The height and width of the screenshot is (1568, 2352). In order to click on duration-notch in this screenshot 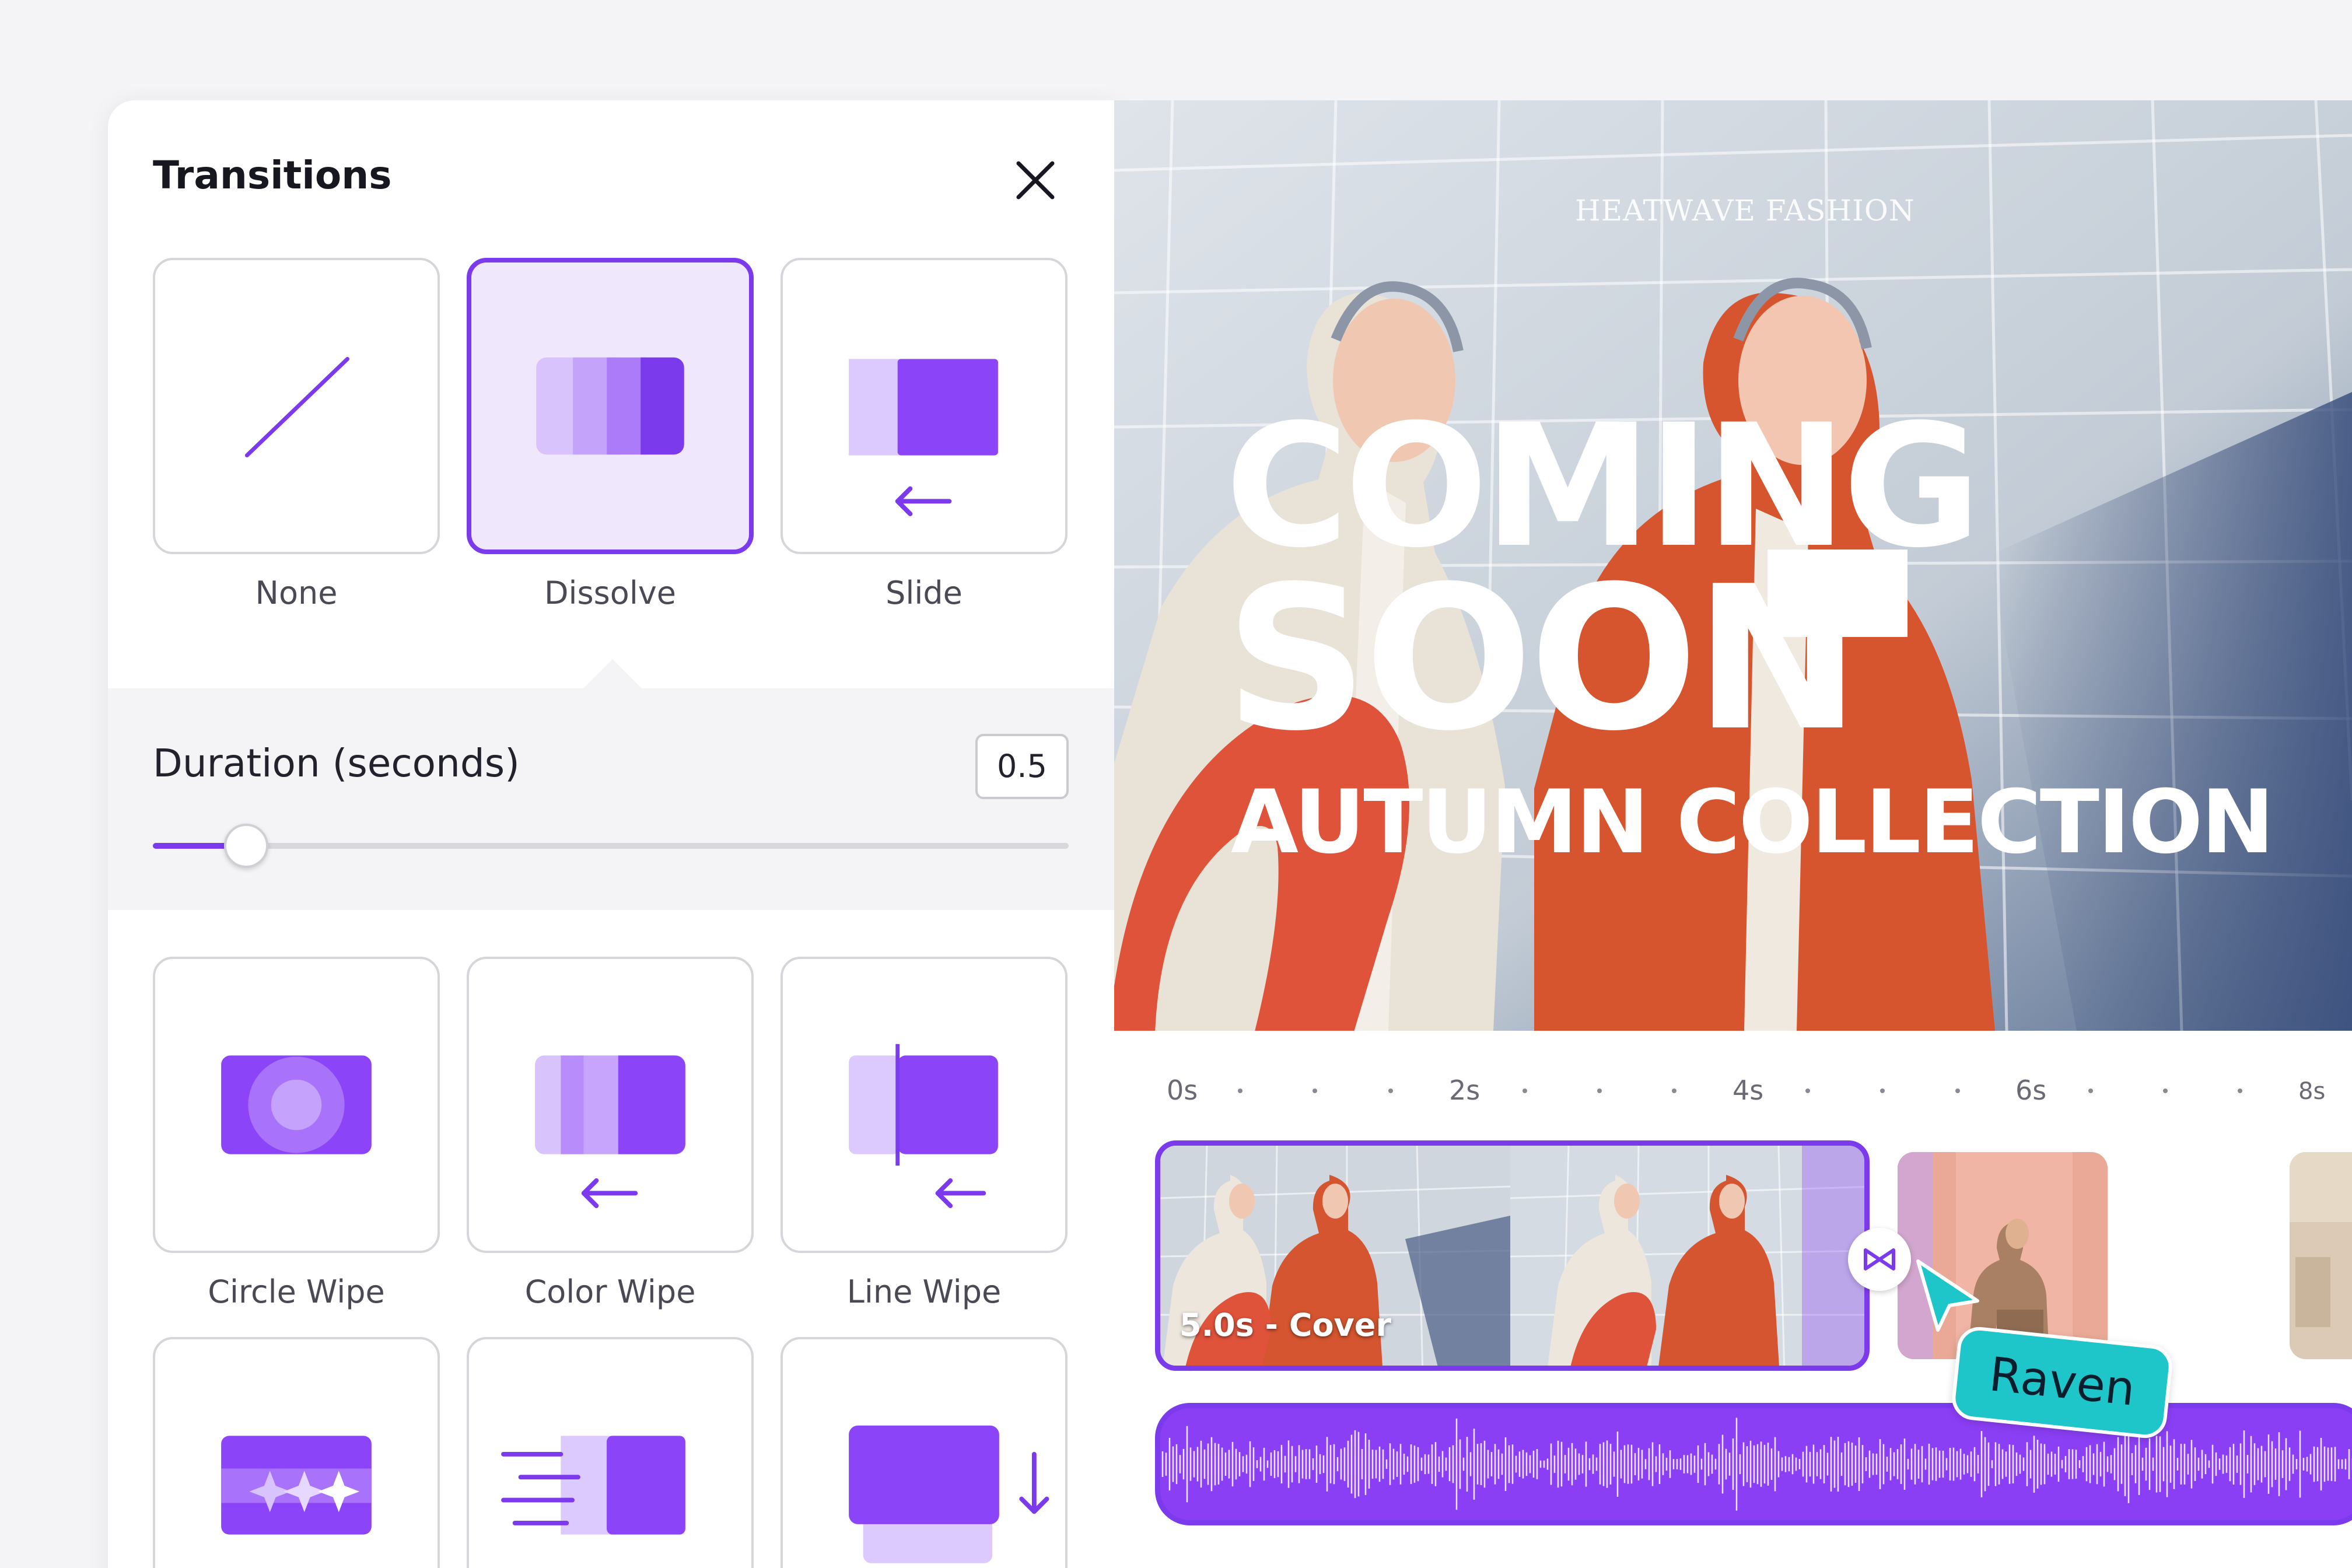, I will do `click(612, 673)`.